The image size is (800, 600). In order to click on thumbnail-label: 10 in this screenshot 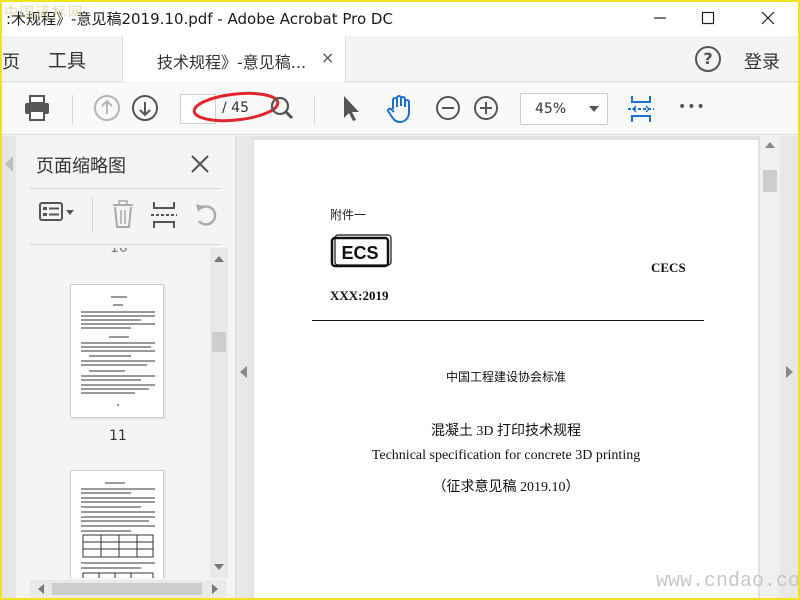, I will do `click(119, 252)`.